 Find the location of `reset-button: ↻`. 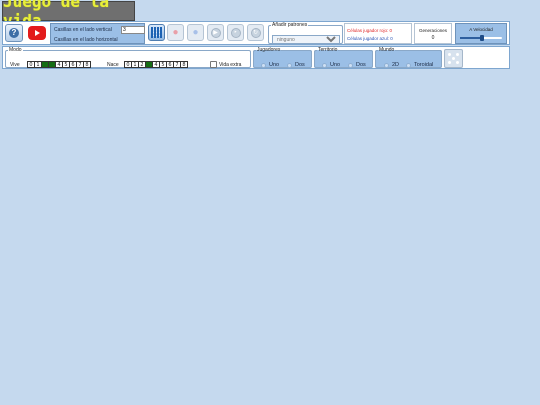

reset-button: ↻ is located at coordinates (255, 32).